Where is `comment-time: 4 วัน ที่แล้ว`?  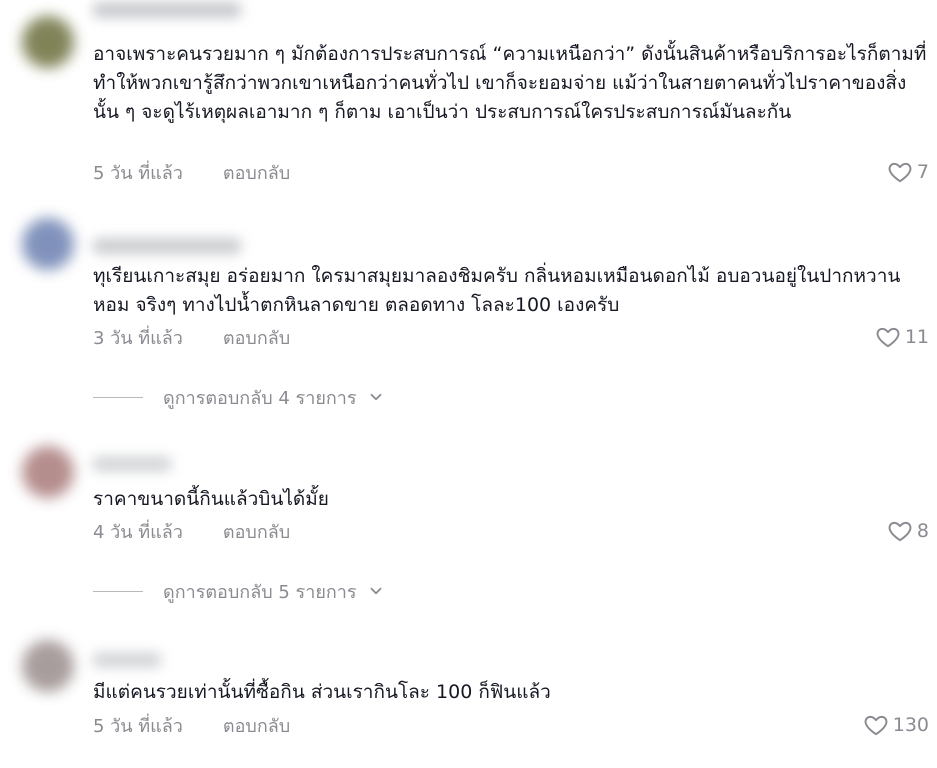
comment-time: 4 วัน ที่แล้ว is located at coordinates (138, 532).